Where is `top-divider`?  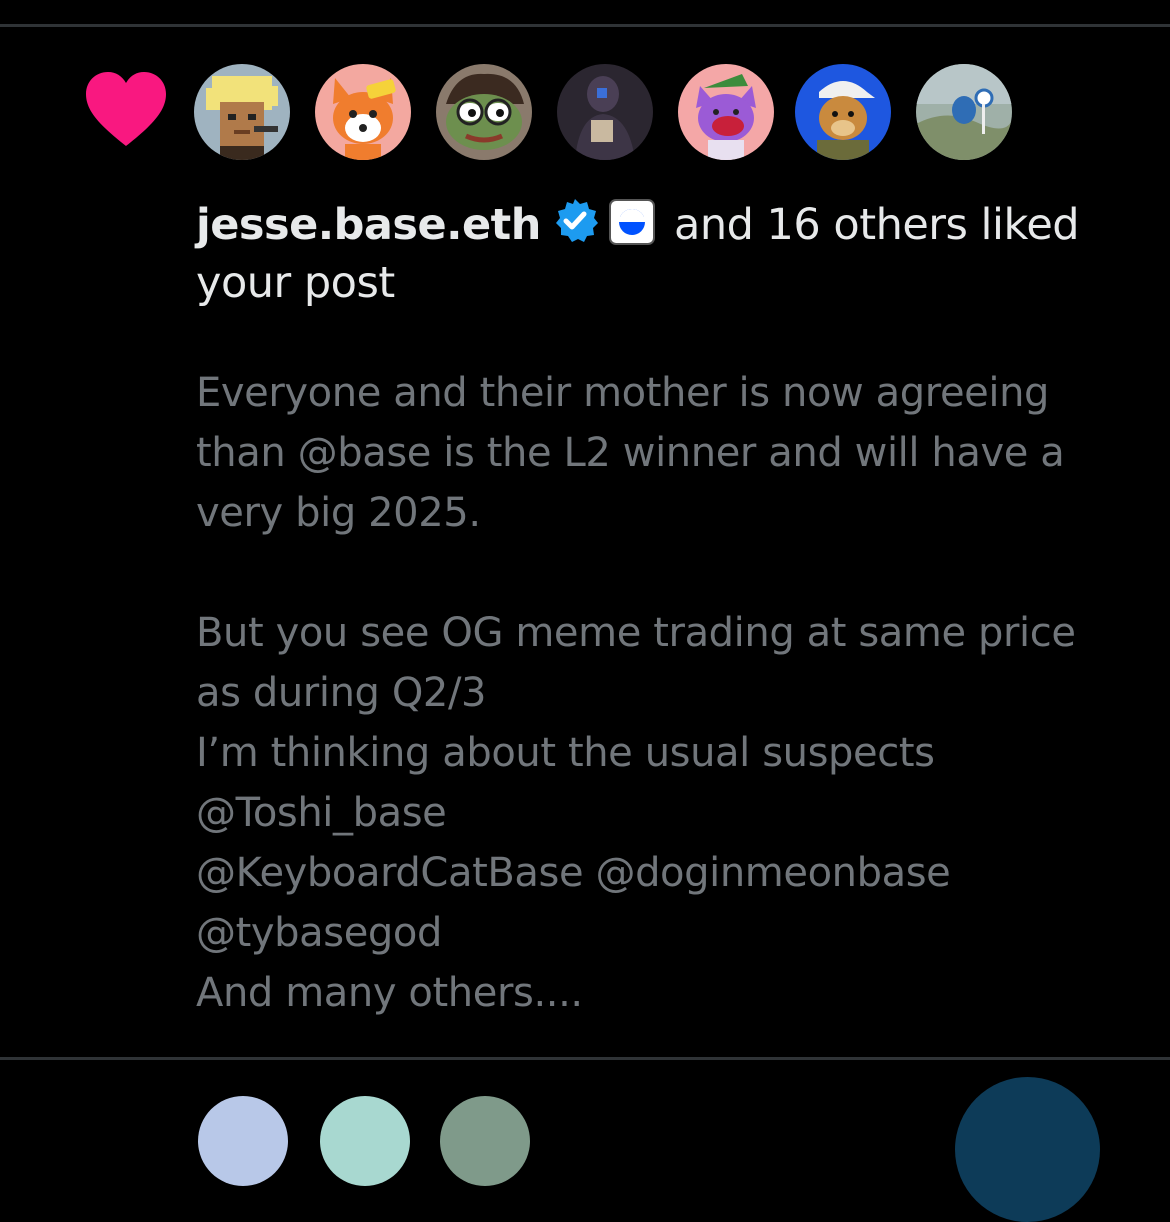
top-divider is located at coordinates (585, 25).